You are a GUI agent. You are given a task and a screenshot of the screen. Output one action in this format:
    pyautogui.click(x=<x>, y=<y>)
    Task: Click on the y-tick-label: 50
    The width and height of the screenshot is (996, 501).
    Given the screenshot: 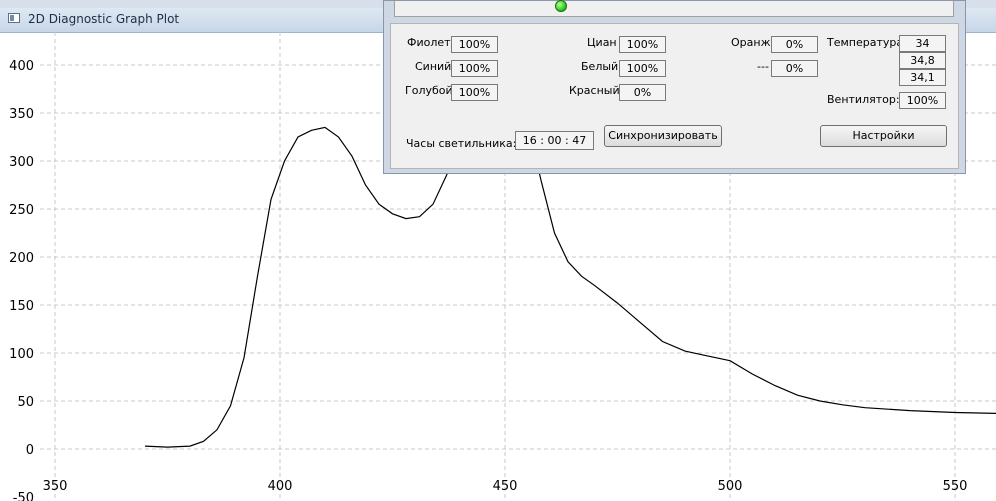 What is the action you would take?
    pyautogui.click(x=25, y=402)
    